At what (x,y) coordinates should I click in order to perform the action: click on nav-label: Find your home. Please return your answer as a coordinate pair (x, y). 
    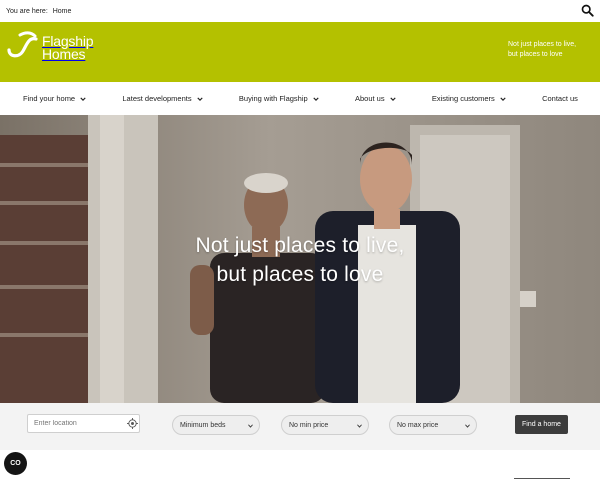
    Looking at the image, I should click on (49, 98).